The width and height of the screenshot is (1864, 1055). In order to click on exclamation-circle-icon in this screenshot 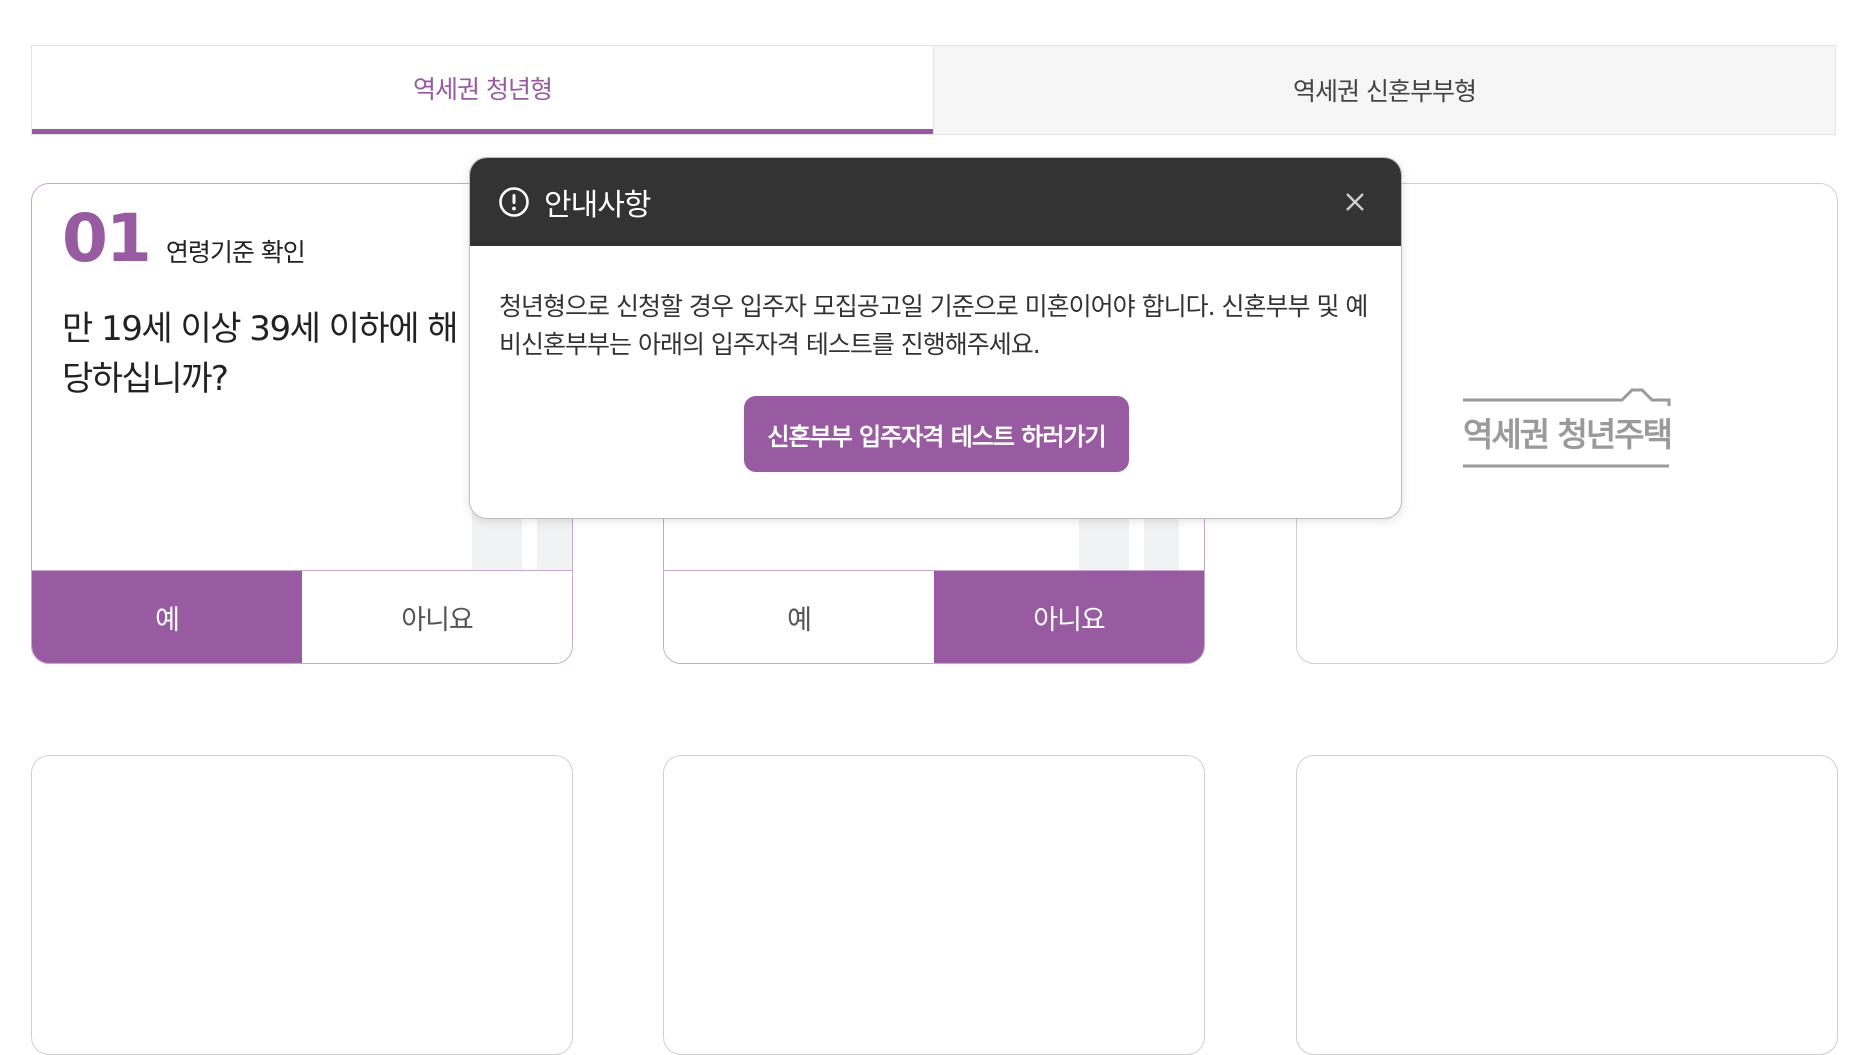, I will do `click(514, 202)`.